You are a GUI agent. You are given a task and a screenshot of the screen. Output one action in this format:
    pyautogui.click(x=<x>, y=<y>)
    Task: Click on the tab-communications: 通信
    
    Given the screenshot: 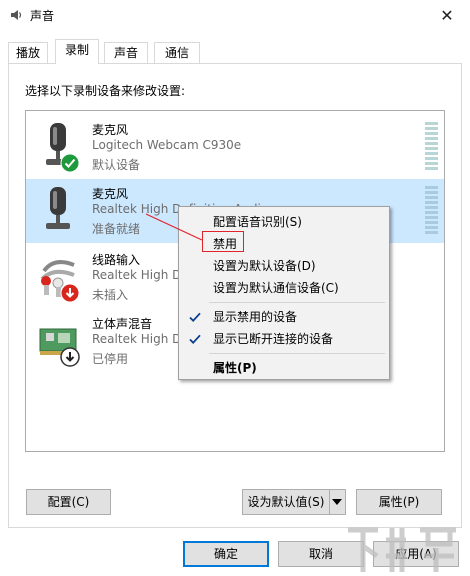 What is the action you would take?
    pyautogui.click(x=177, y=53)
    